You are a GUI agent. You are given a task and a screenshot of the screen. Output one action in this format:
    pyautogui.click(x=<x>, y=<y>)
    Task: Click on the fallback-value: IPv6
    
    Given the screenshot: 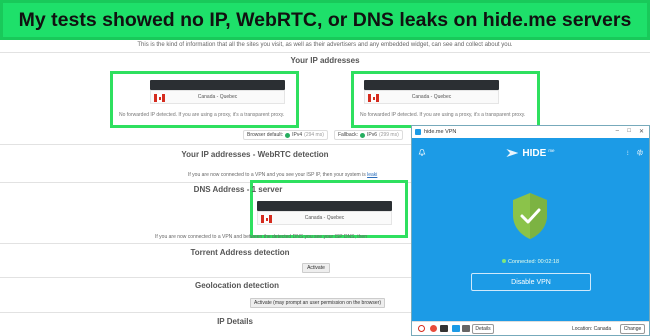 What is the action you would take?
    pyautogui.click(x=372, y=135)
    